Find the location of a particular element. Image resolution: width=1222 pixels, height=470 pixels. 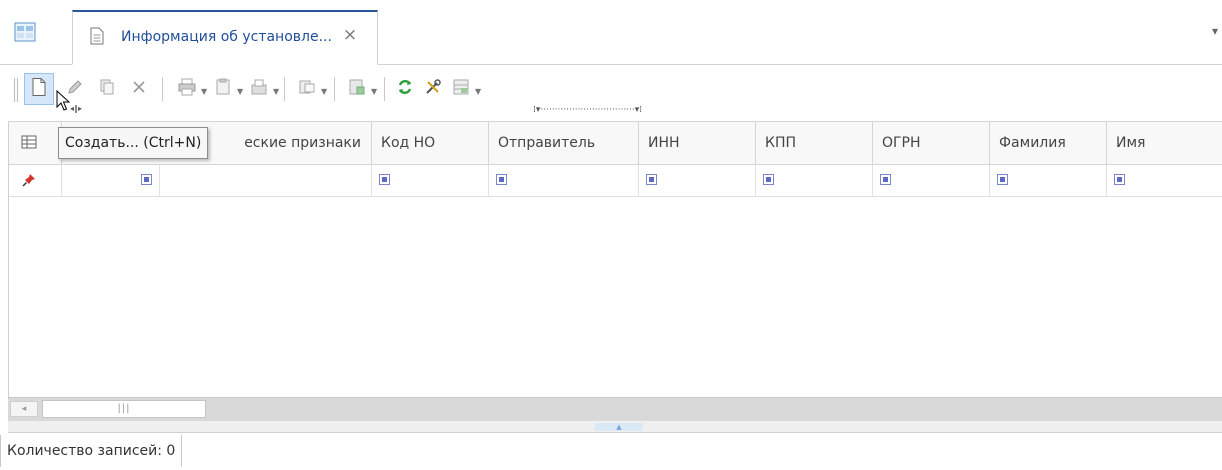

mouse-cursor-icon is located at coordinates (63, 102).